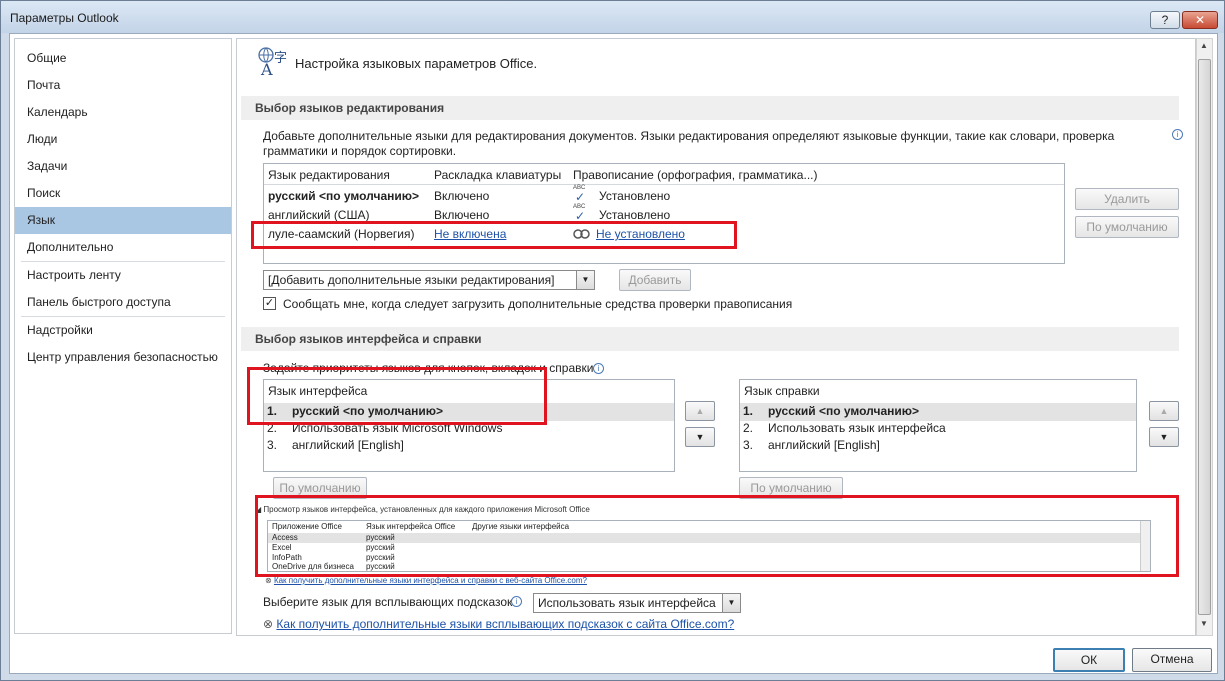  I want to click on cancel-button: Отмена, so click(1172, 660).